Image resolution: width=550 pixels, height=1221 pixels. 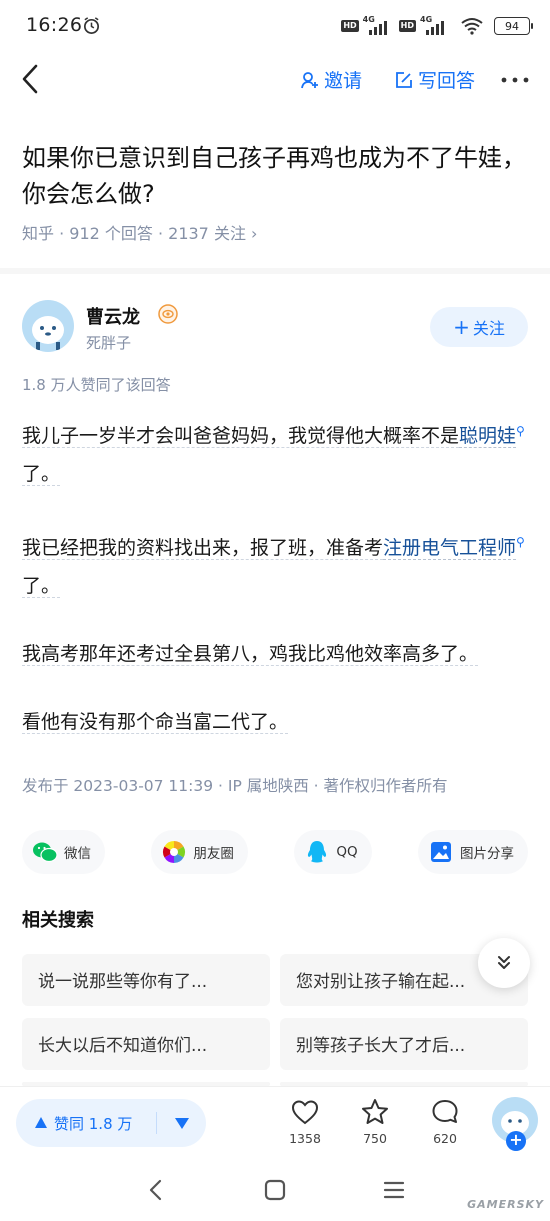 I want to click on answer-paragraph-3: 我高考那年还考过全县第八，鸡我比鸡他效率高多了。, so click(x=275, y=654).